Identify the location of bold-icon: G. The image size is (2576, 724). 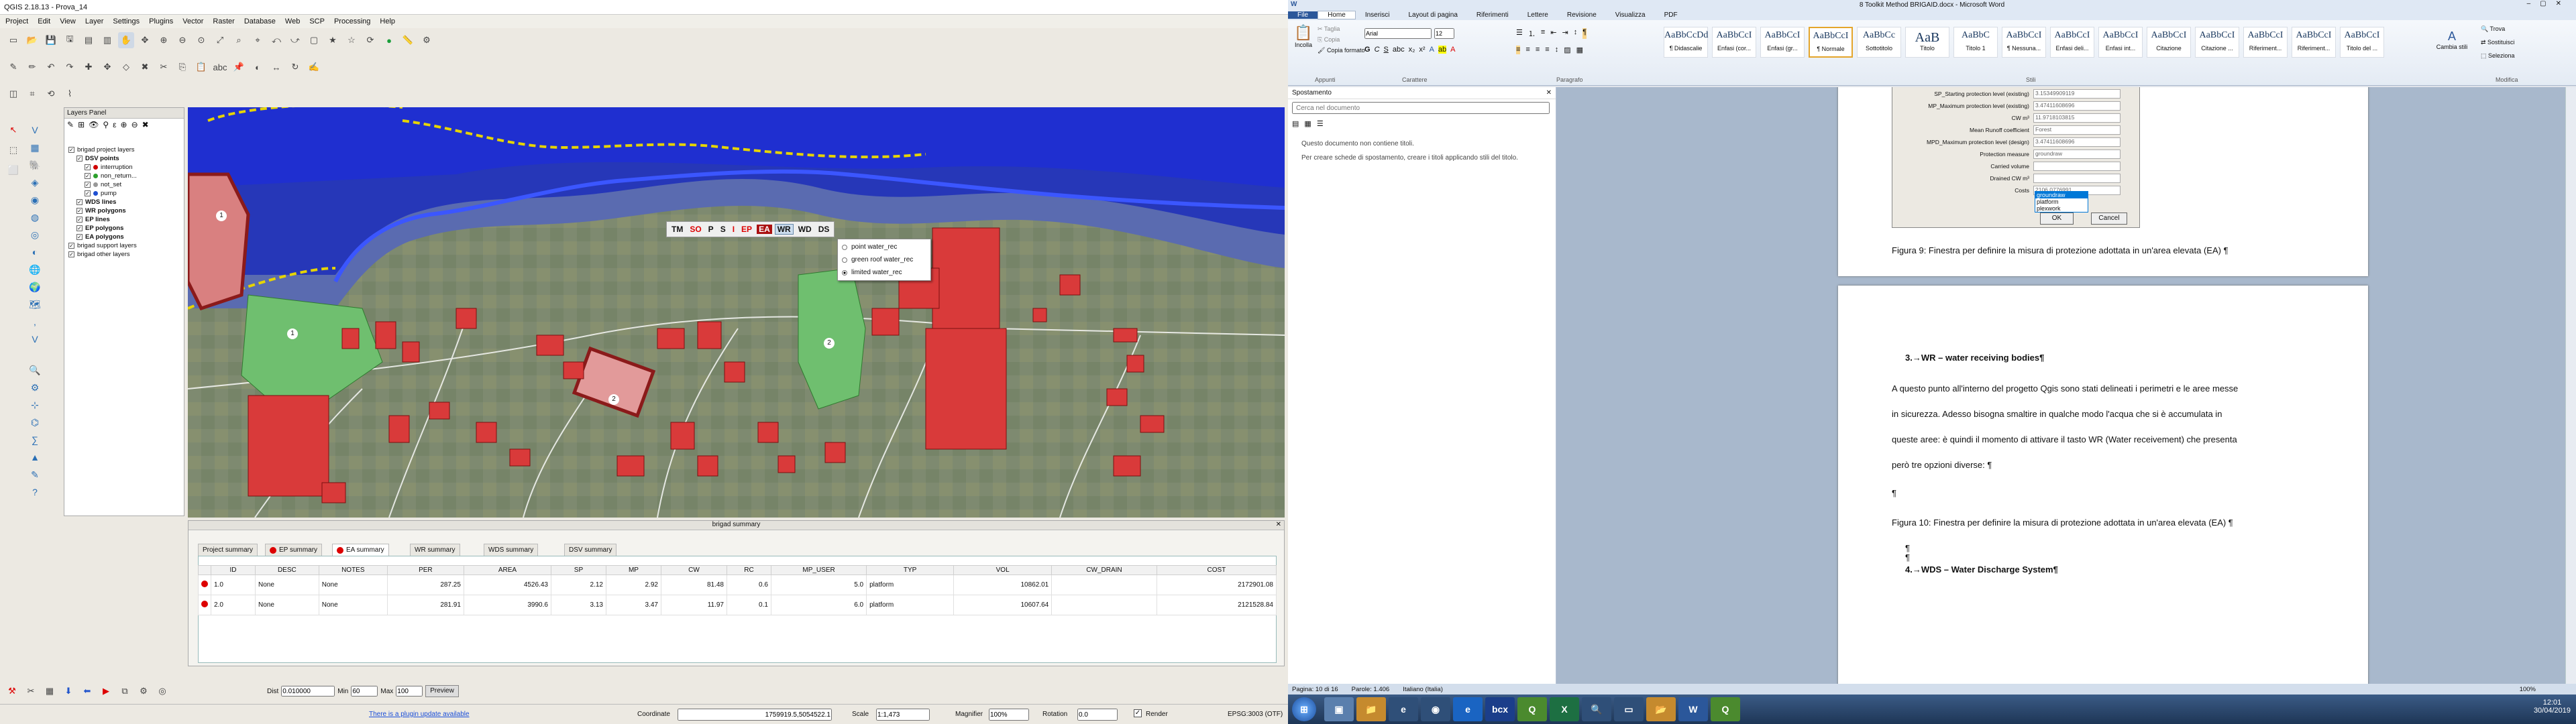
(1367, 50).